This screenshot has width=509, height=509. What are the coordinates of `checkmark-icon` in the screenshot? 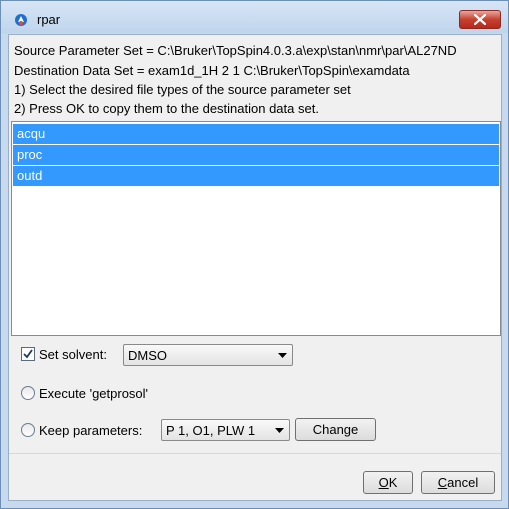 It's located at (28, 354).